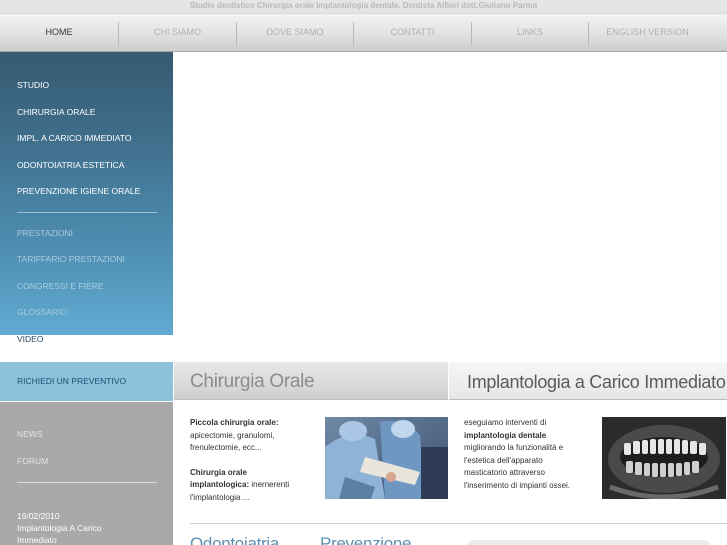  Describe the element at coordinates (220, 484) in the screenshot. I see `chirurgia-bold-3: implantologica:` at that location.